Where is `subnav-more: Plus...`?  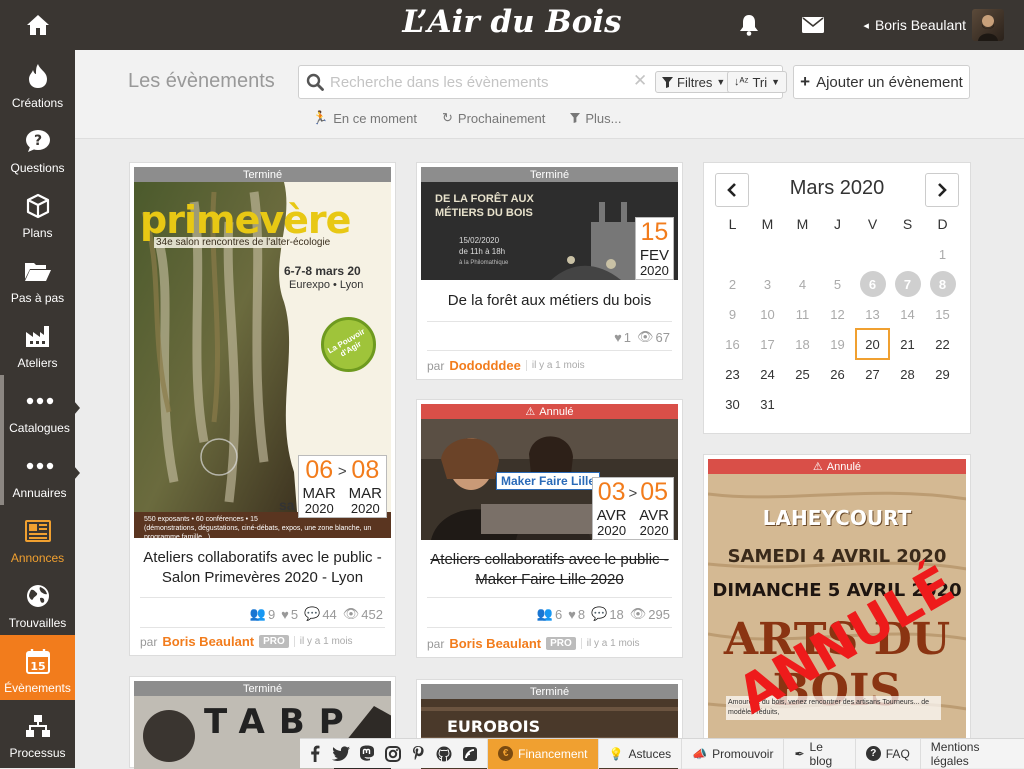 subnav-more: Plus... is located at coordinates (596, 118).